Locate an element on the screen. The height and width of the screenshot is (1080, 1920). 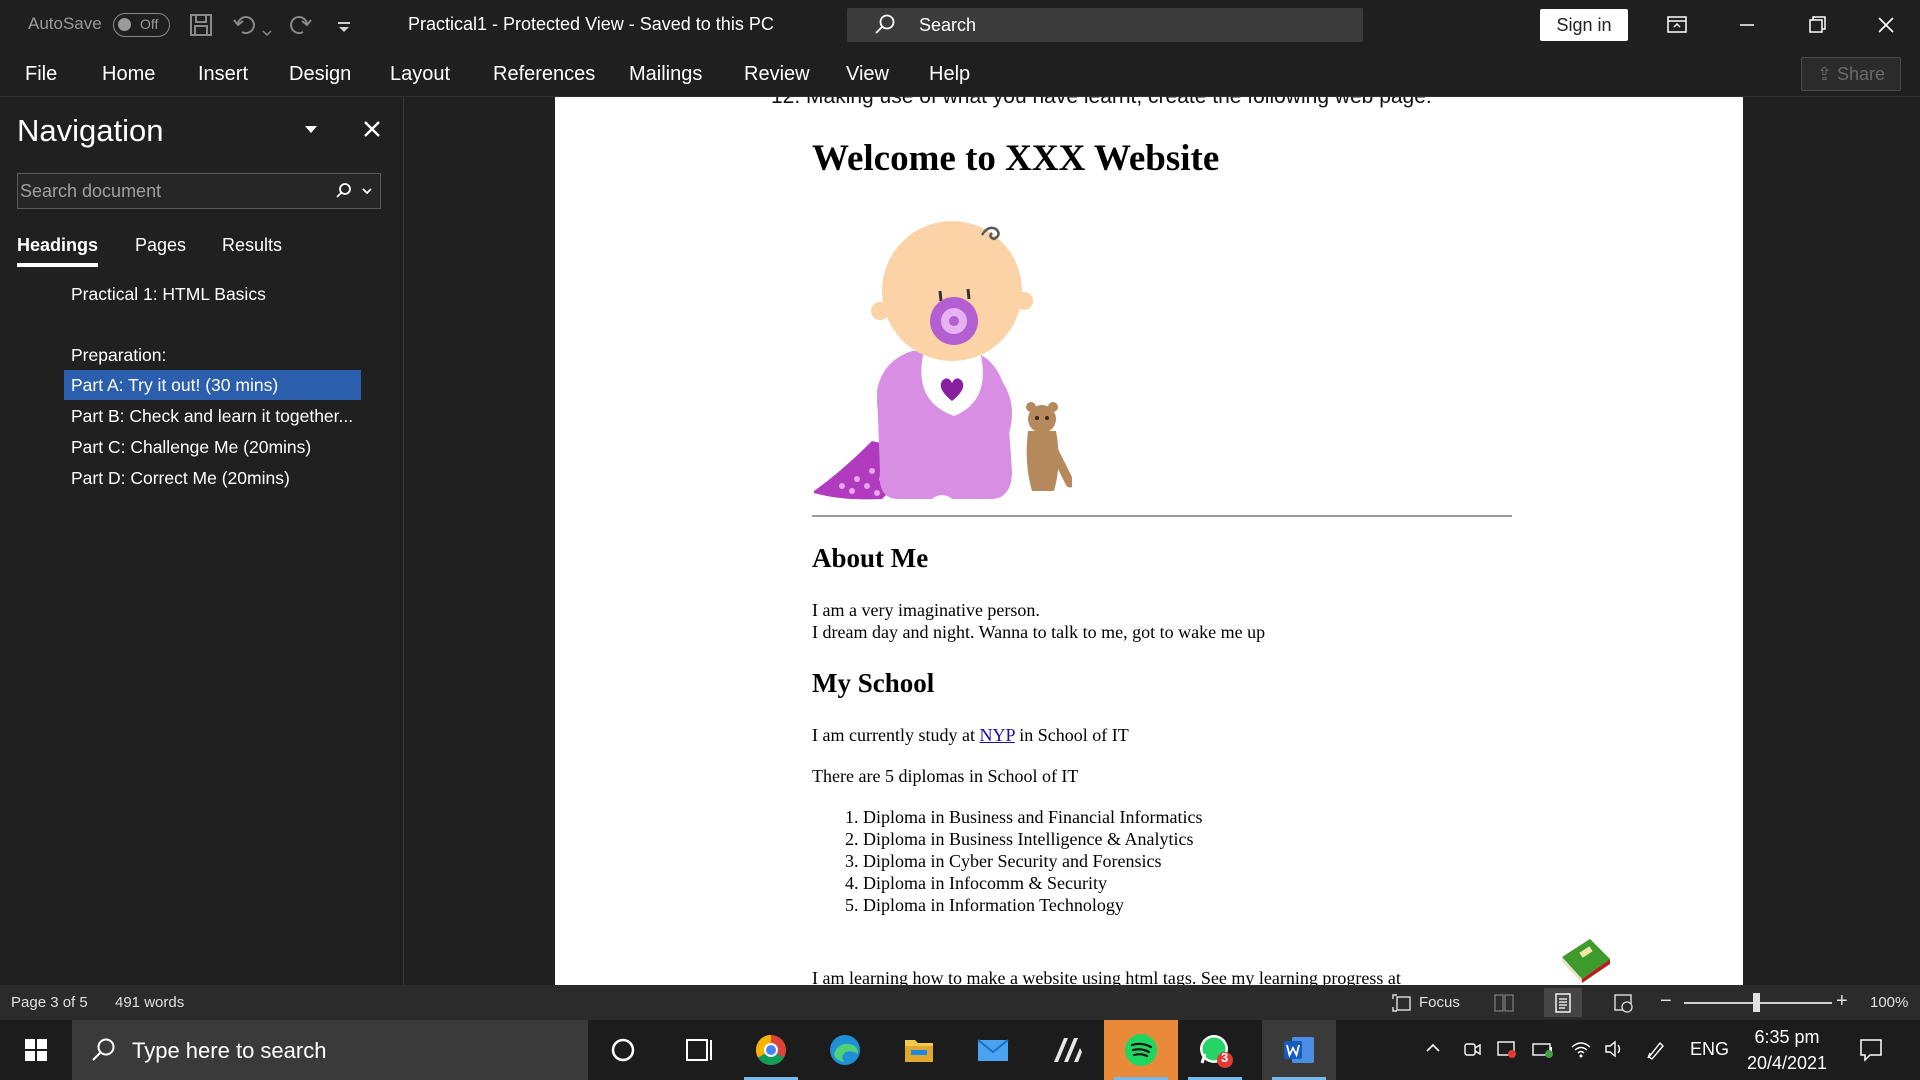
heading-item: Part C: Challenge Me (20mins) is located at coordinates (212, 447).